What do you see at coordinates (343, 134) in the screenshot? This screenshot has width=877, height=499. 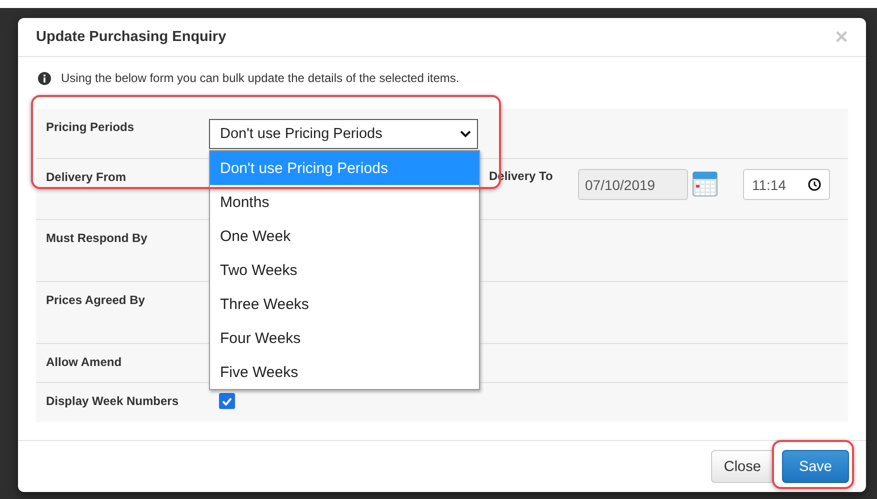 I see `pricing-periods-select: Don't use Pricing Periods` at bounding box center [343, 134].